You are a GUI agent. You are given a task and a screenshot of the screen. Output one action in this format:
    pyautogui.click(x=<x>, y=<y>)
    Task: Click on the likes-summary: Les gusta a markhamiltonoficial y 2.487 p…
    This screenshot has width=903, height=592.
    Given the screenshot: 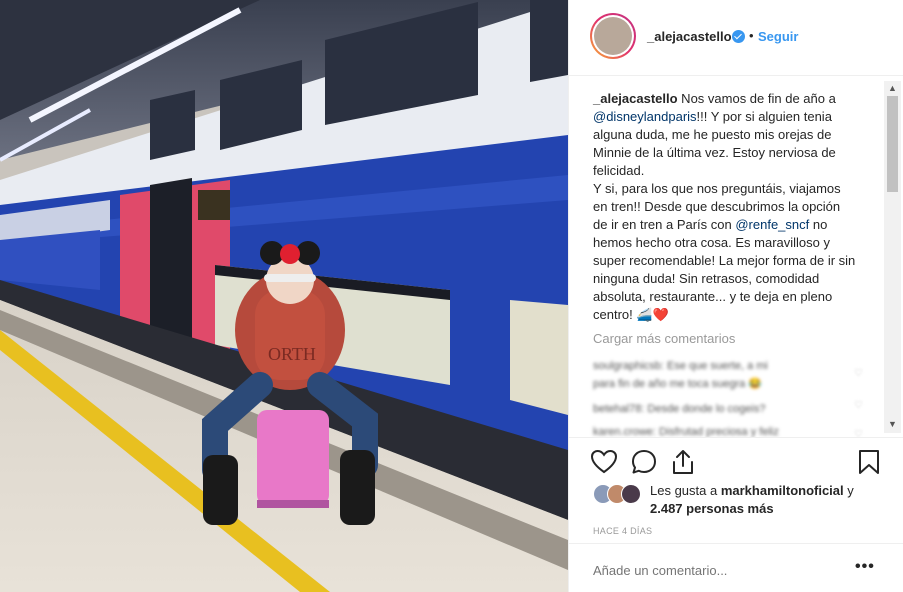 What is the action you would take?
    pyautogui.click(x=765, y=500)
    